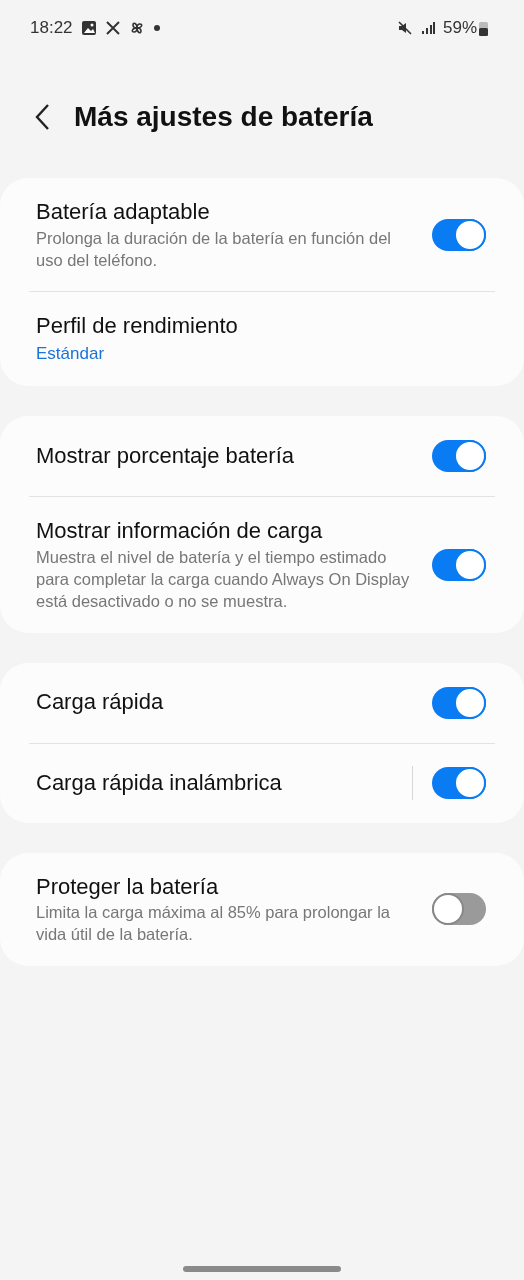  What do you see at coordinates (262, 339) in the screenshot?
I see `setting-row: Perfil de rendimiento Estándar` at bounding box center [262, 339].